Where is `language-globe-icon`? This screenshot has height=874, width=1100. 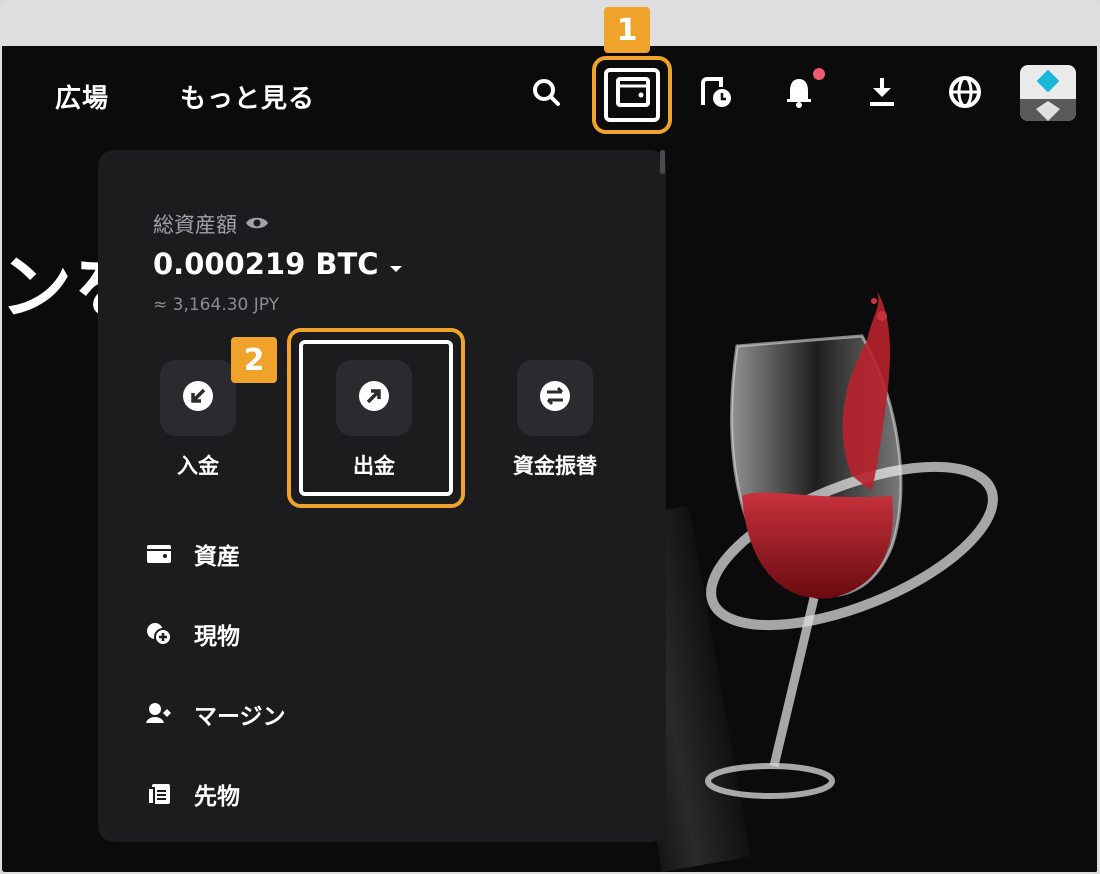 language-globe-icon is located at coordinates (965, 92).